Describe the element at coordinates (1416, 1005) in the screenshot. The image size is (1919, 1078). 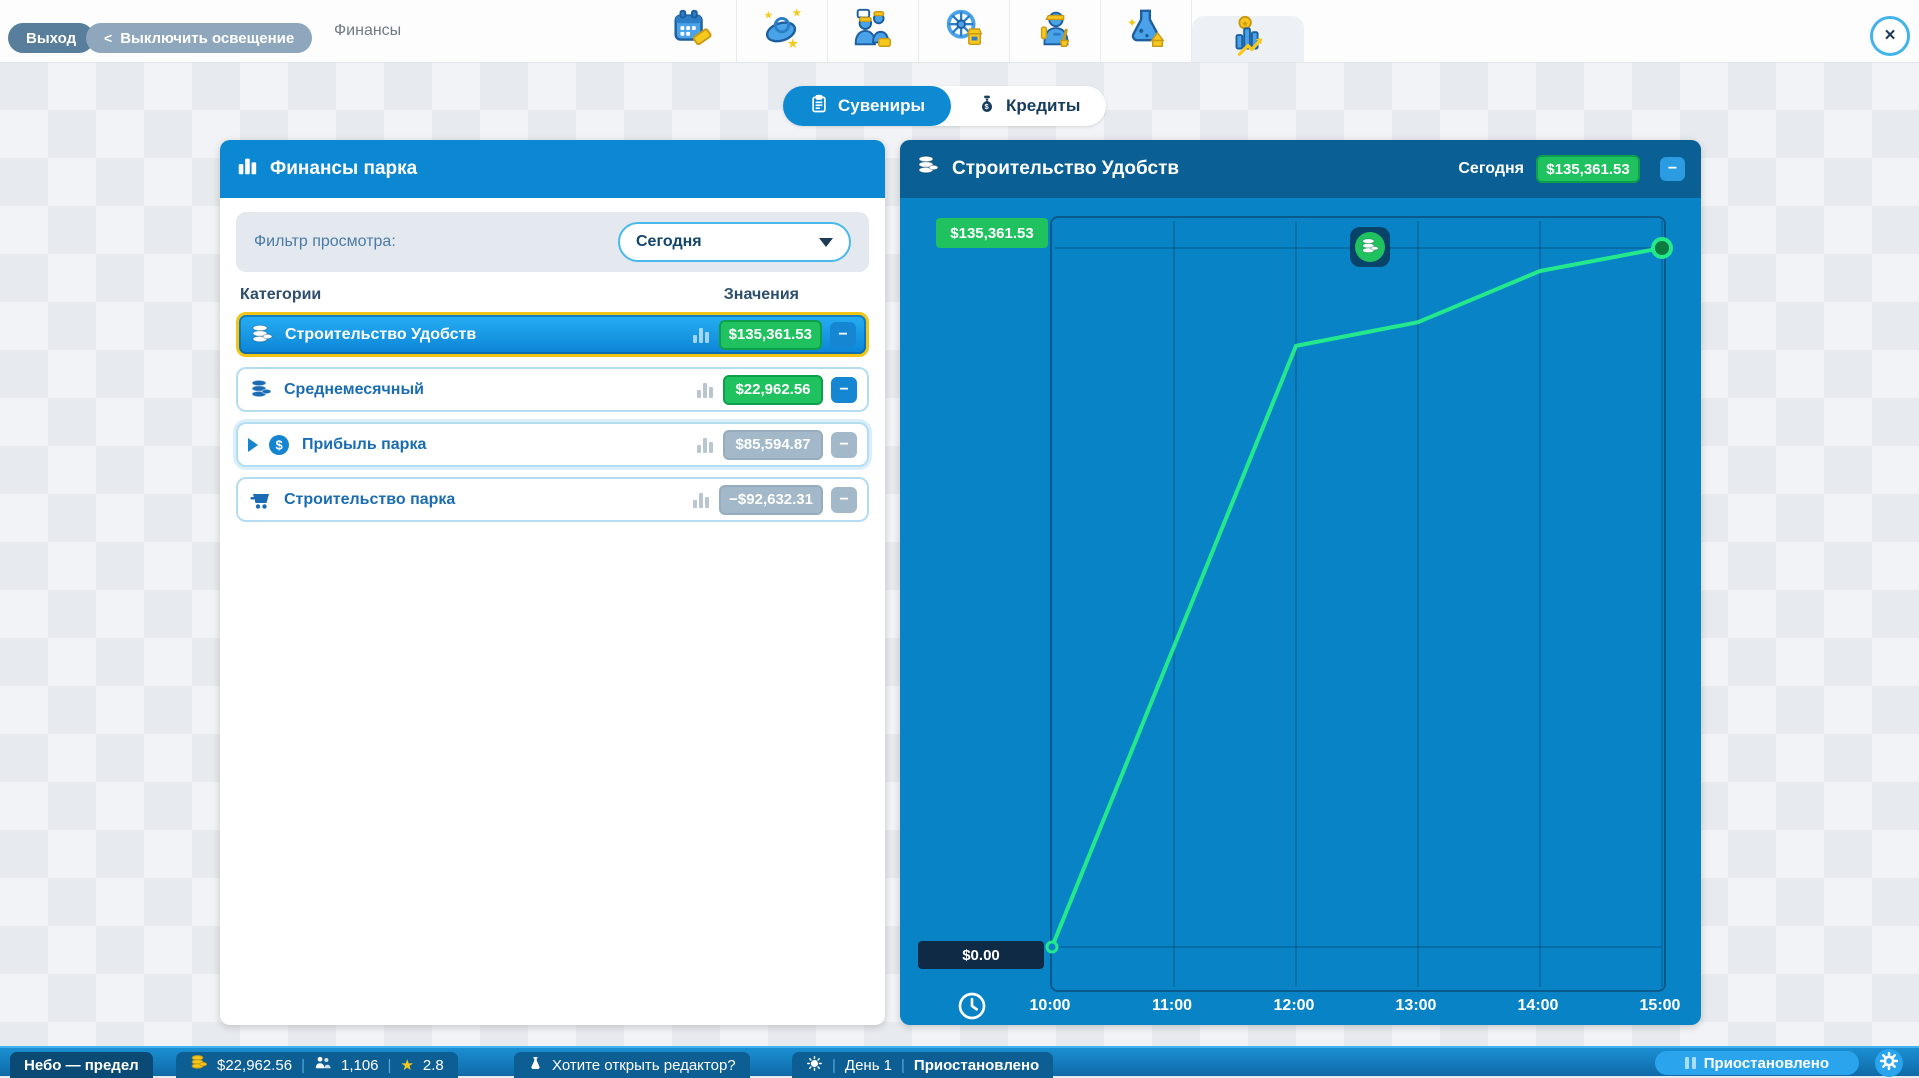
I see `x-tick-label: 13:00` at that location.